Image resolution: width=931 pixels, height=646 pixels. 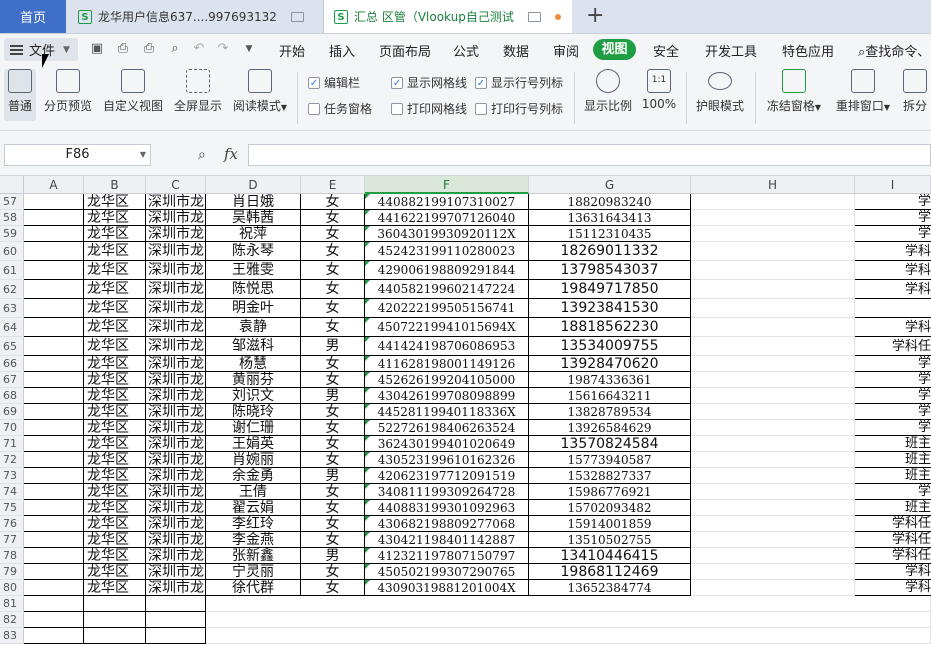 I want to click on cell-phone: 13798543037, so click(x=610, y=270).